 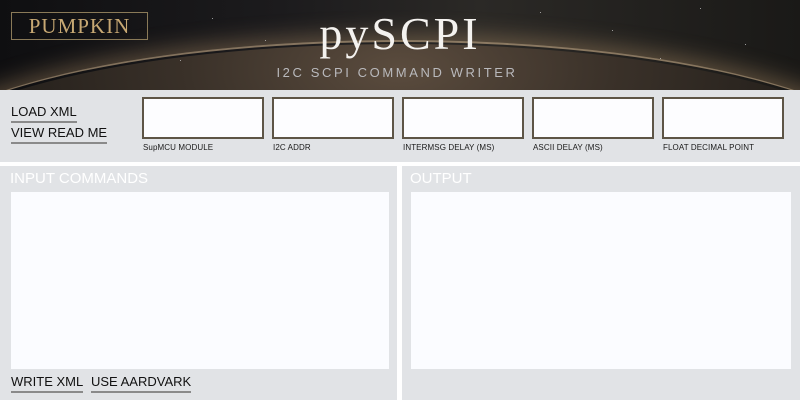 What do you see at coordinates (333, 118) in the screenshot?
I see `i2c-addr-field` at bounding box center [333, 118].